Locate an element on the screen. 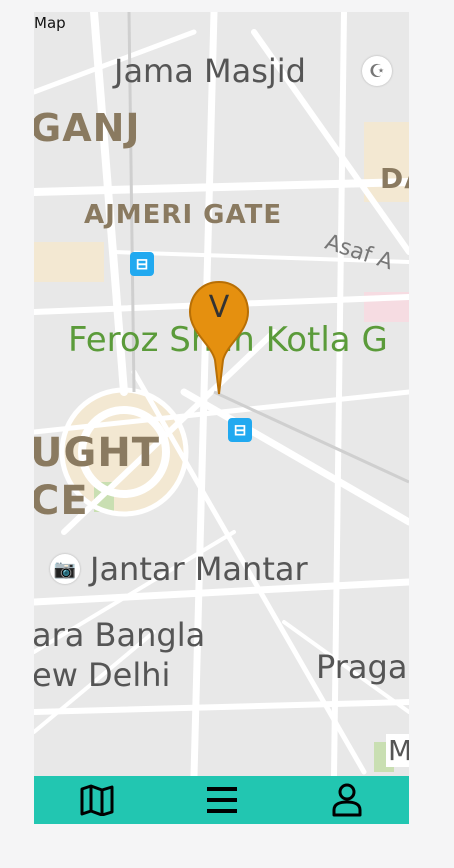 The image size is (454, 868). nav-map-button is located at coordinates (97, 800).